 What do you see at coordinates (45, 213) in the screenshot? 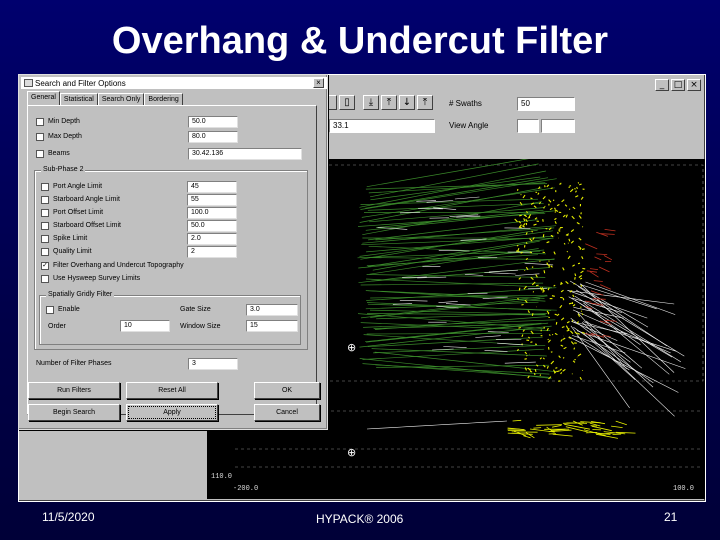
I see `port-offset-checkbox` at bounding box center [45, 213].